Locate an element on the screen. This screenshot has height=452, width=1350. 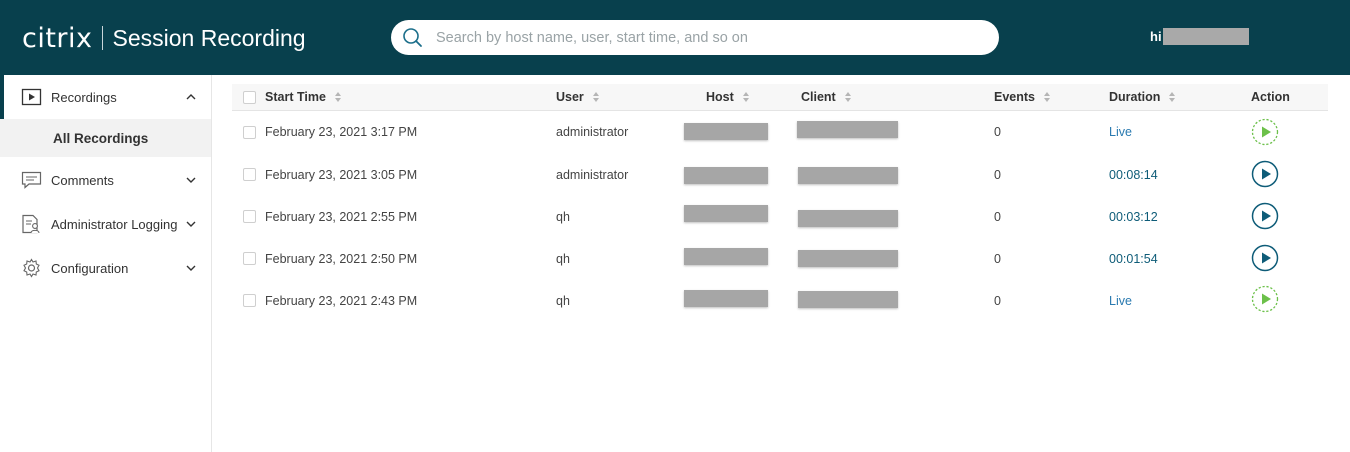
product-title: Session Recording is located at coordinates (209, 37).